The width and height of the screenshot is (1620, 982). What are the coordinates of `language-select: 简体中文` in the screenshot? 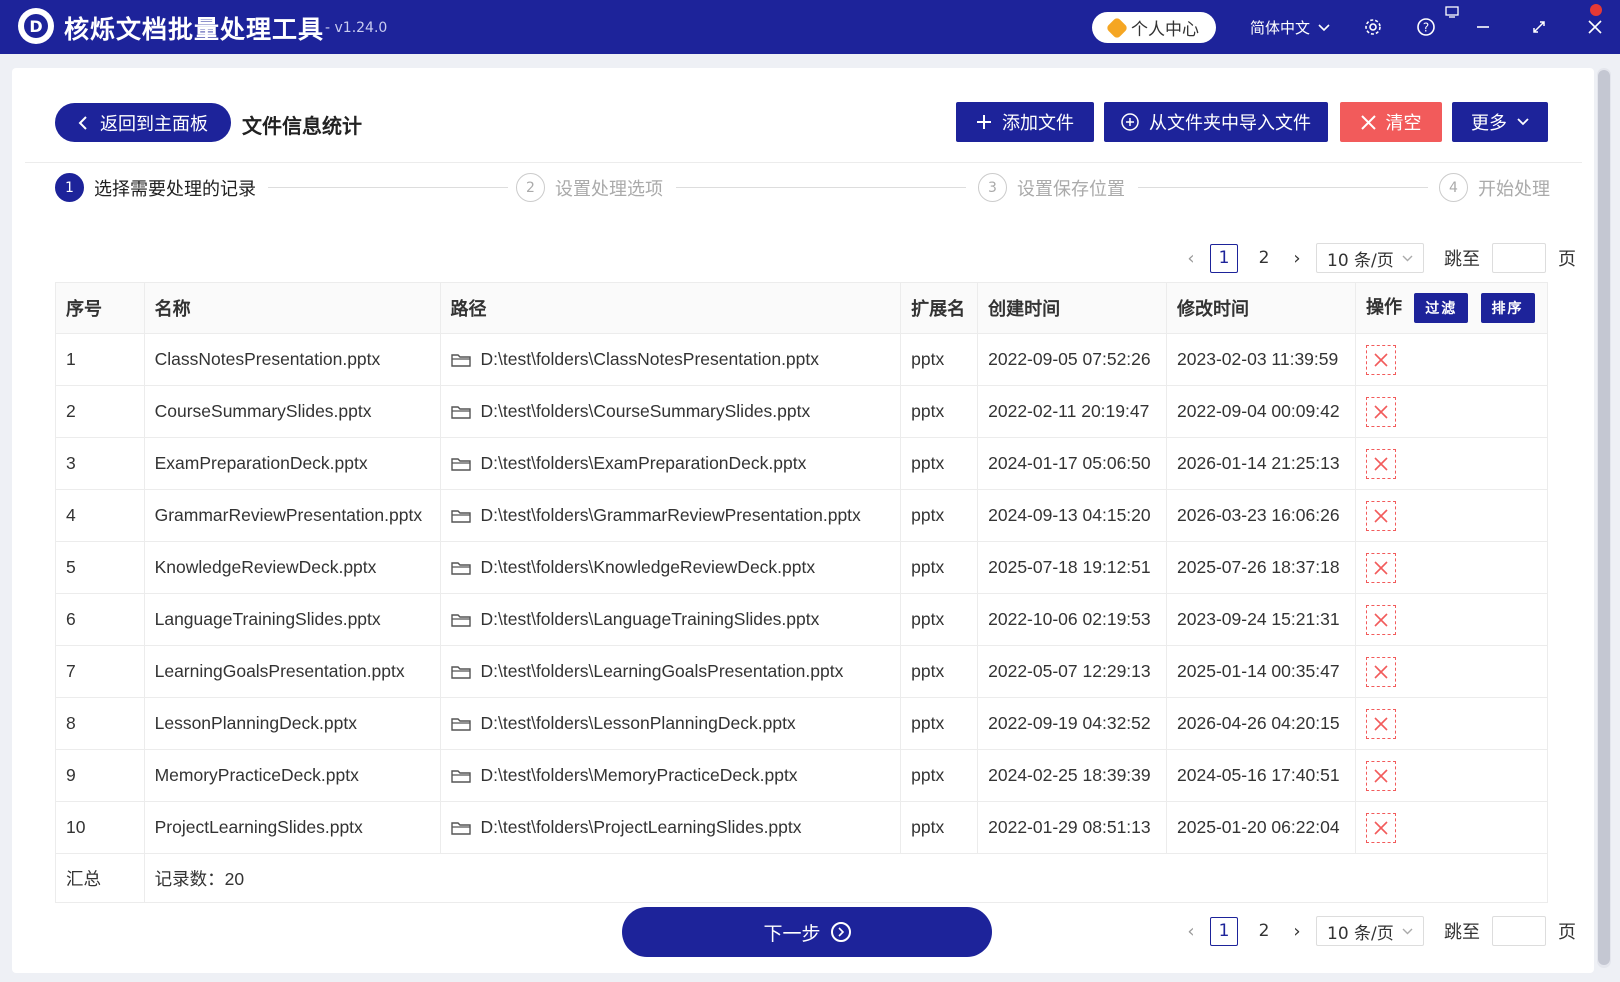 It's located at (1290, 27).